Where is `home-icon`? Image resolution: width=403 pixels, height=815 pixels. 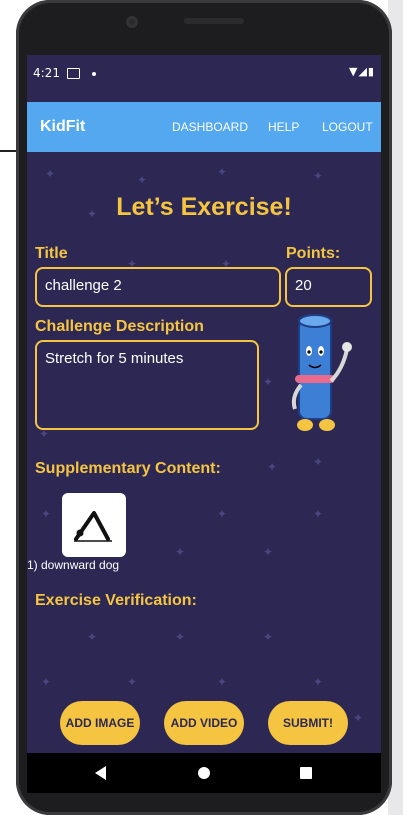 home-icon is located at coordinates (204, 773).